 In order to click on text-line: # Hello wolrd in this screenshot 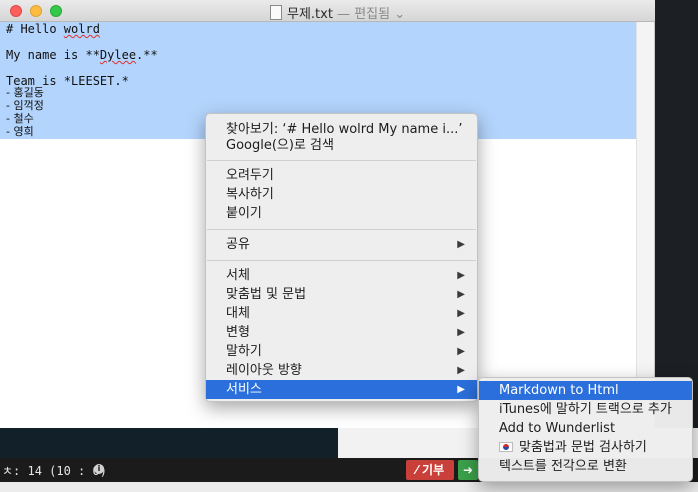, I will do `click(53, 29)`.